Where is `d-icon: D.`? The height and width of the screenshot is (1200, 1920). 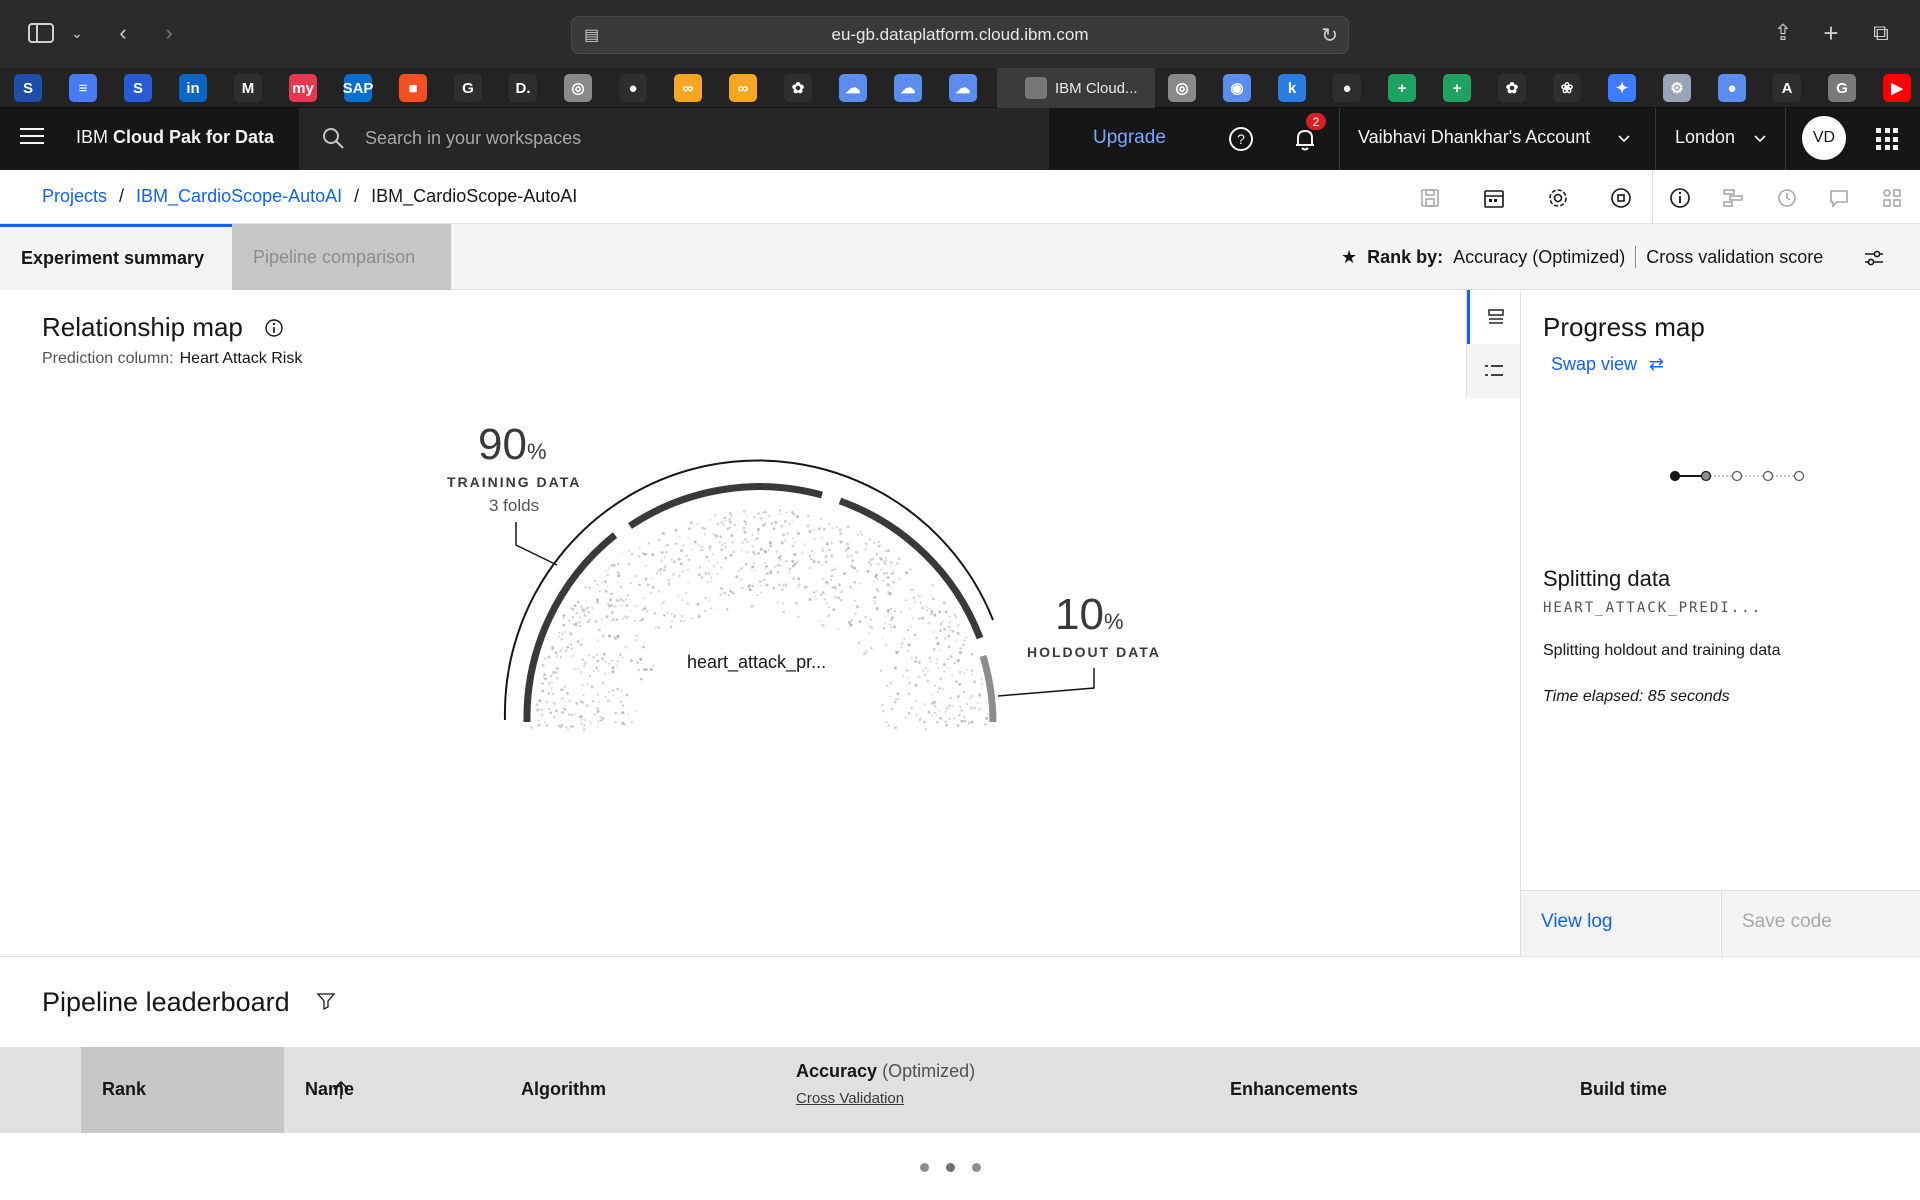 d-icon: D. is located at coordinates (523, 88).